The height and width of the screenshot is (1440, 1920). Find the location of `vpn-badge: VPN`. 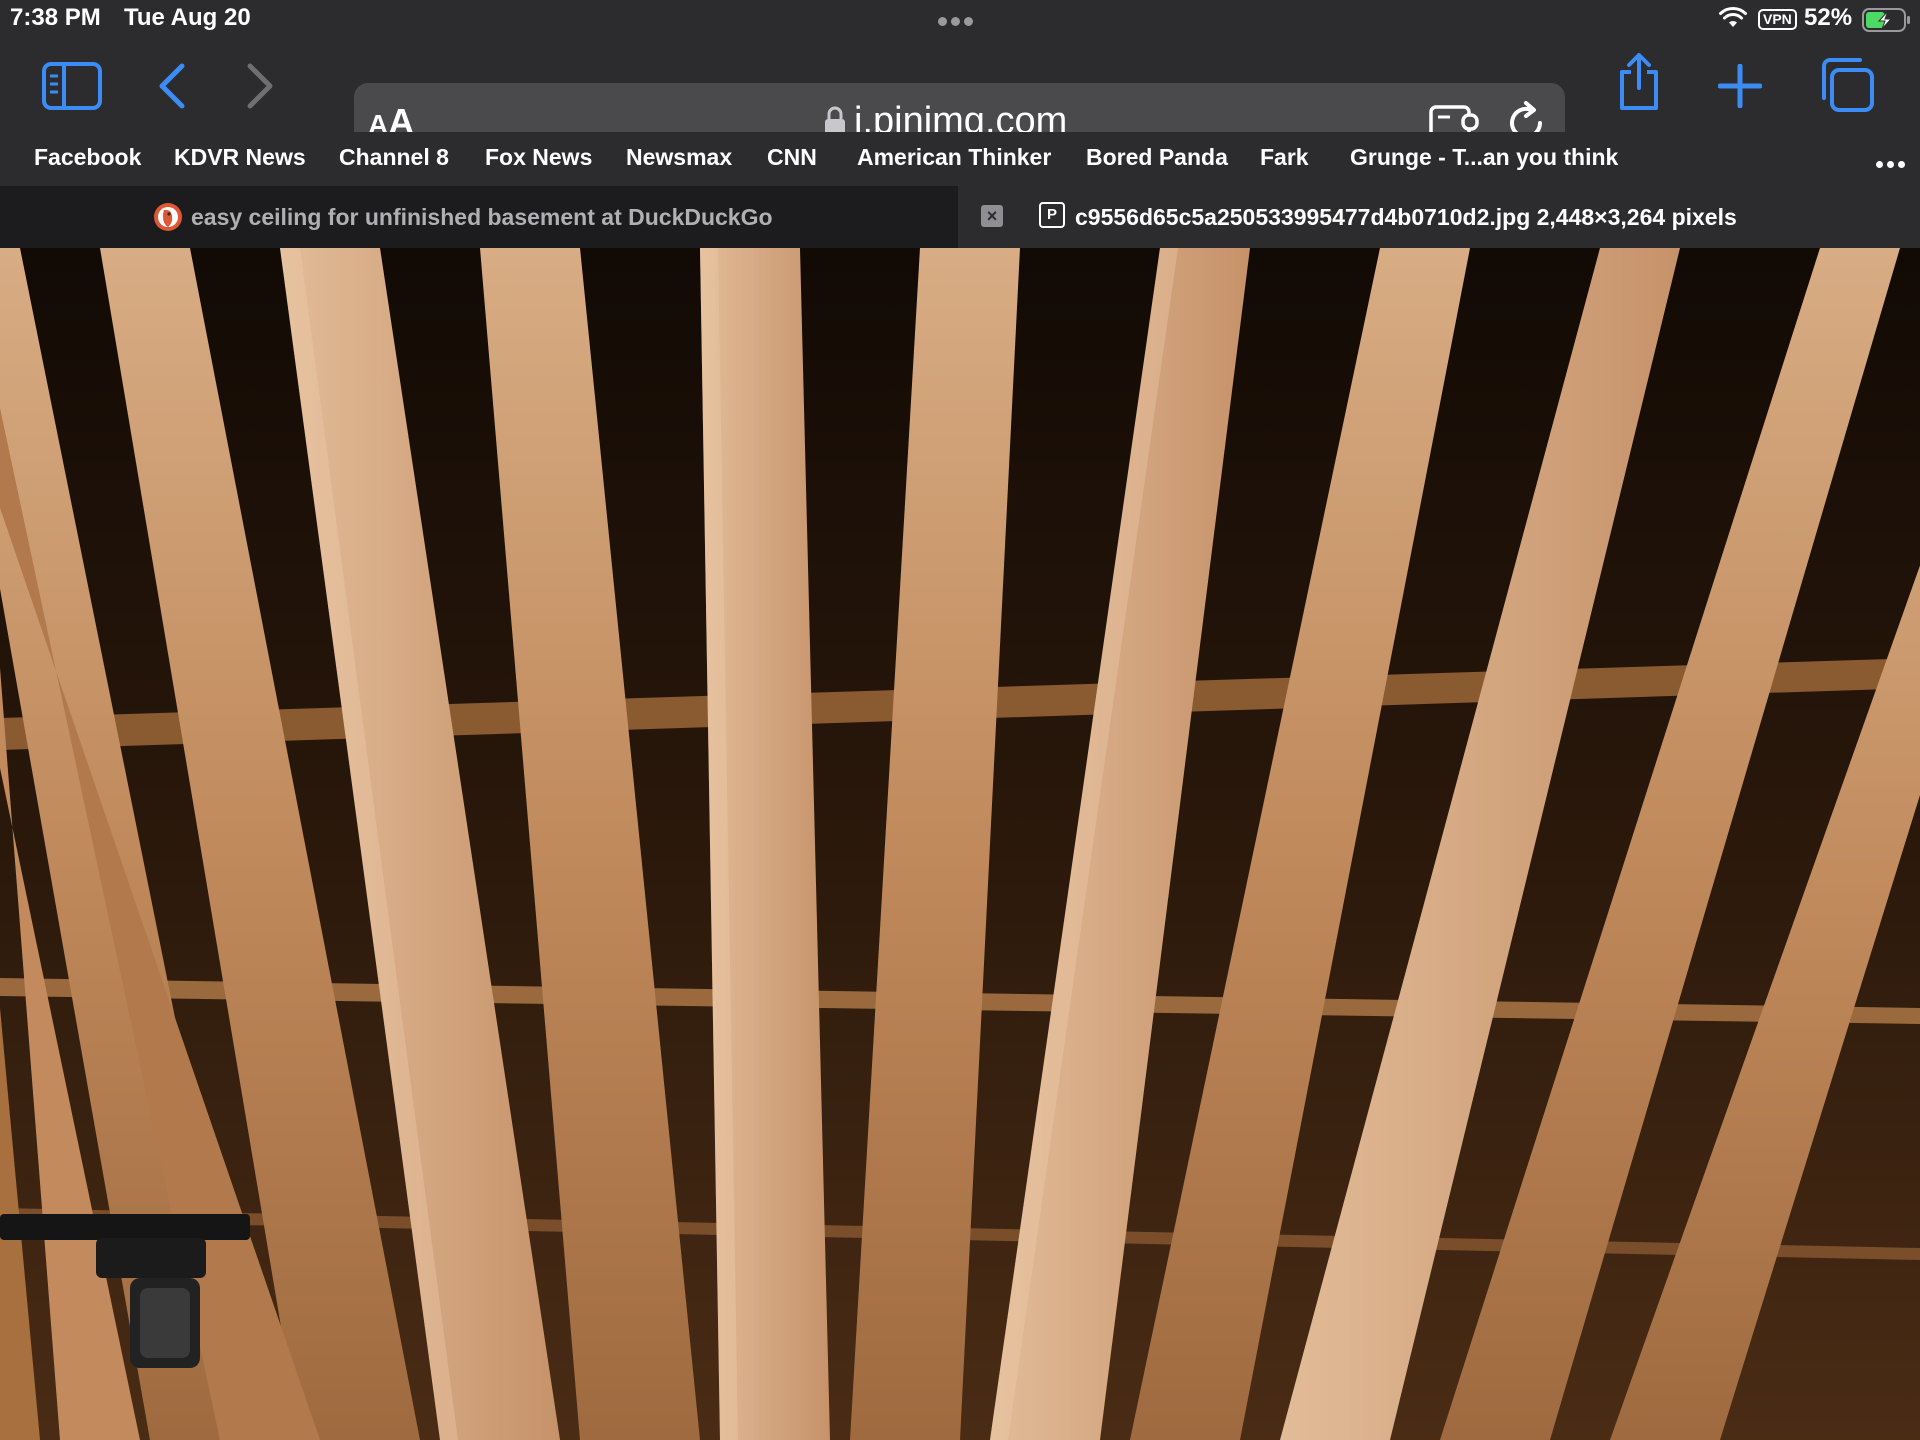

vpn-badge: VPN is located at coordinates (1777, 19).